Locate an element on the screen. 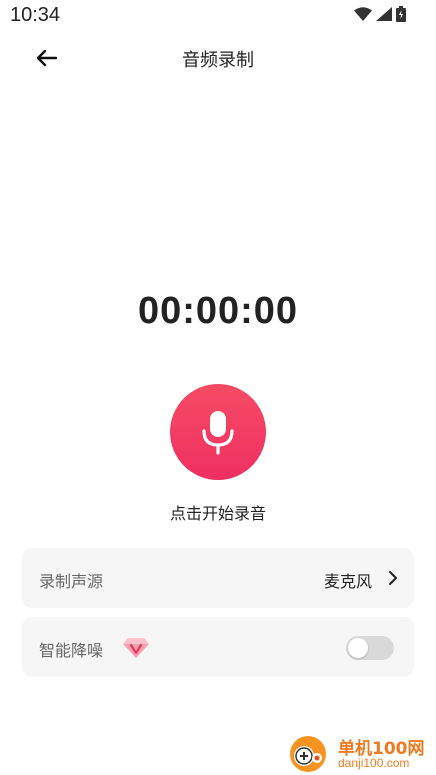 The width and height of the screenshot is (436, 775). record-button is located at coordinates (218, 432).